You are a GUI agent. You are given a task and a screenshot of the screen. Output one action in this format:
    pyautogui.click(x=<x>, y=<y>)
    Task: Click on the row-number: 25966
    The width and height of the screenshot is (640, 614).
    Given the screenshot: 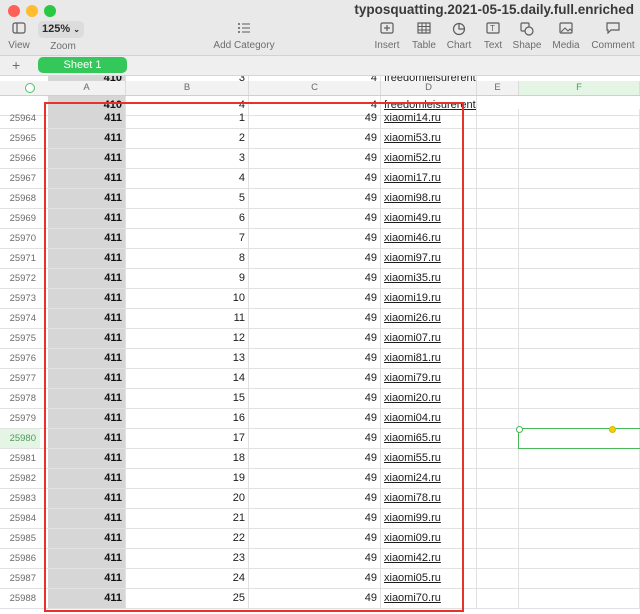 What is the action you would take?
    pyautogui.click(x=22, y=158)
    